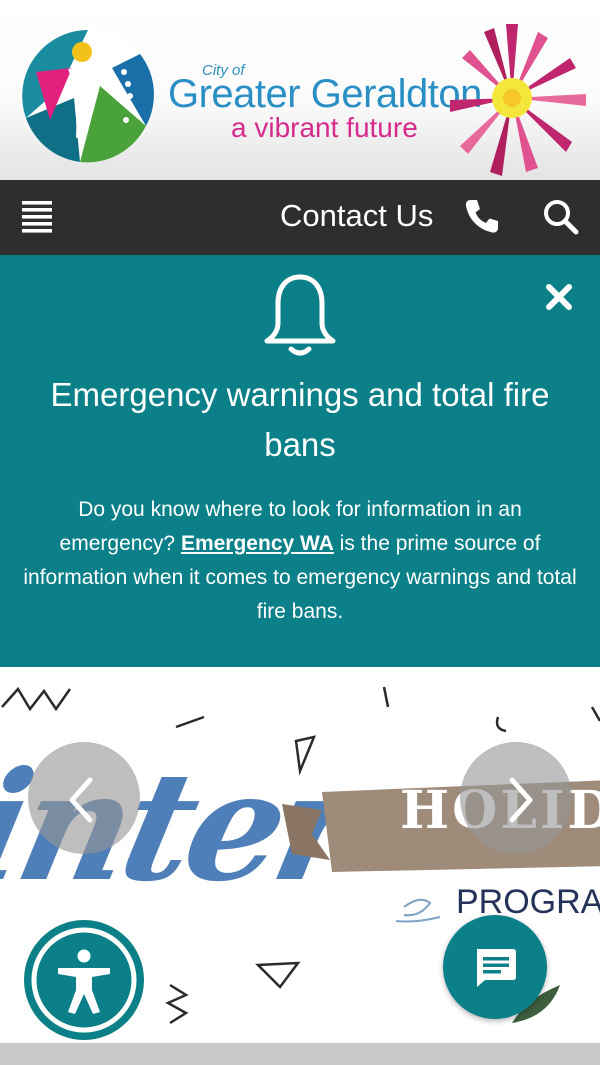  Describe the element at coordinates (81, 800) in the screenshot. I see `chevron-left-icon` at that location.